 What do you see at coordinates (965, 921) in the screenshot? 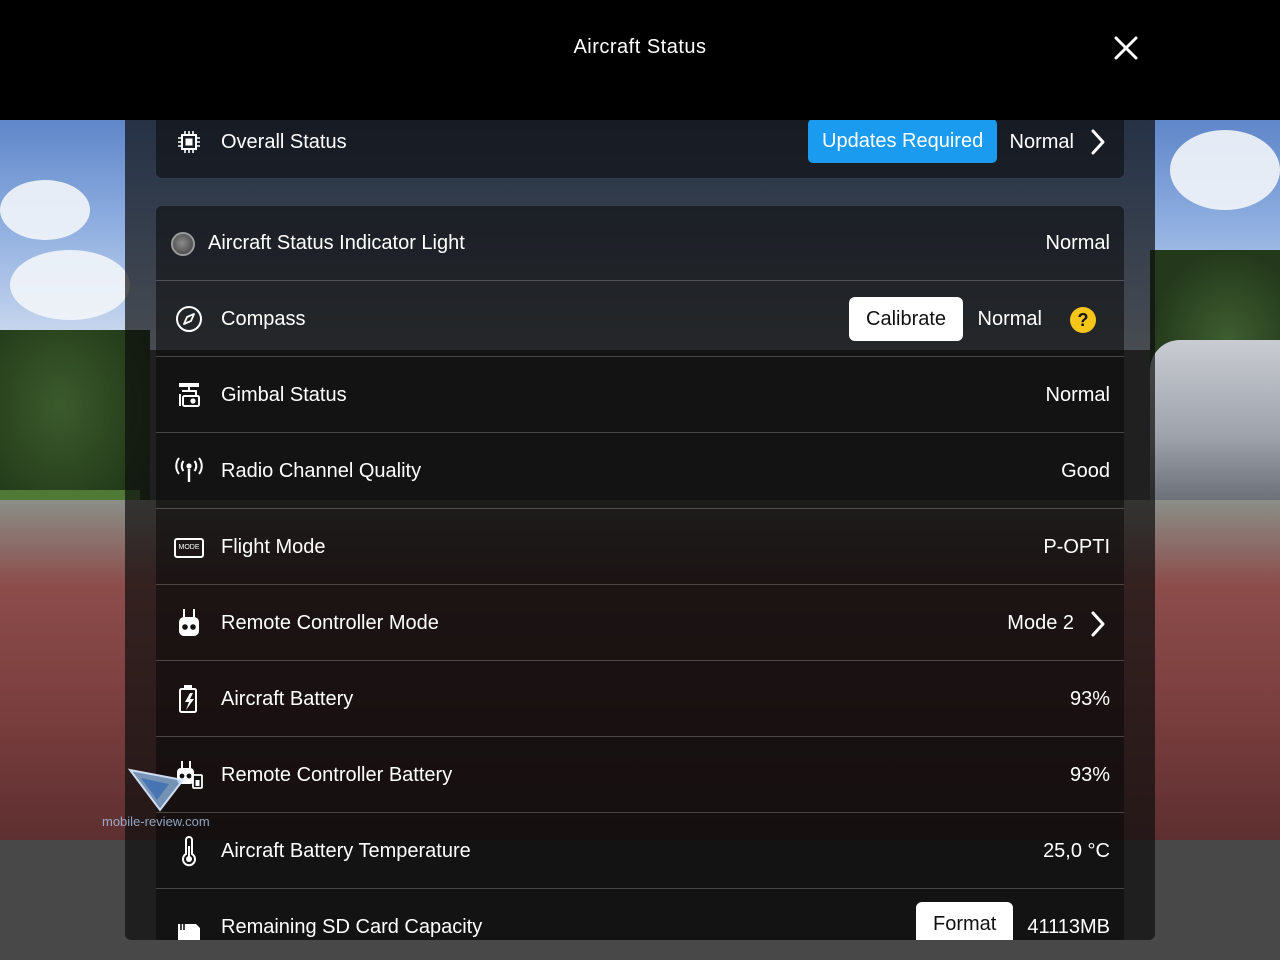
I see `format-button: Format` at bounding box center [965, 921].